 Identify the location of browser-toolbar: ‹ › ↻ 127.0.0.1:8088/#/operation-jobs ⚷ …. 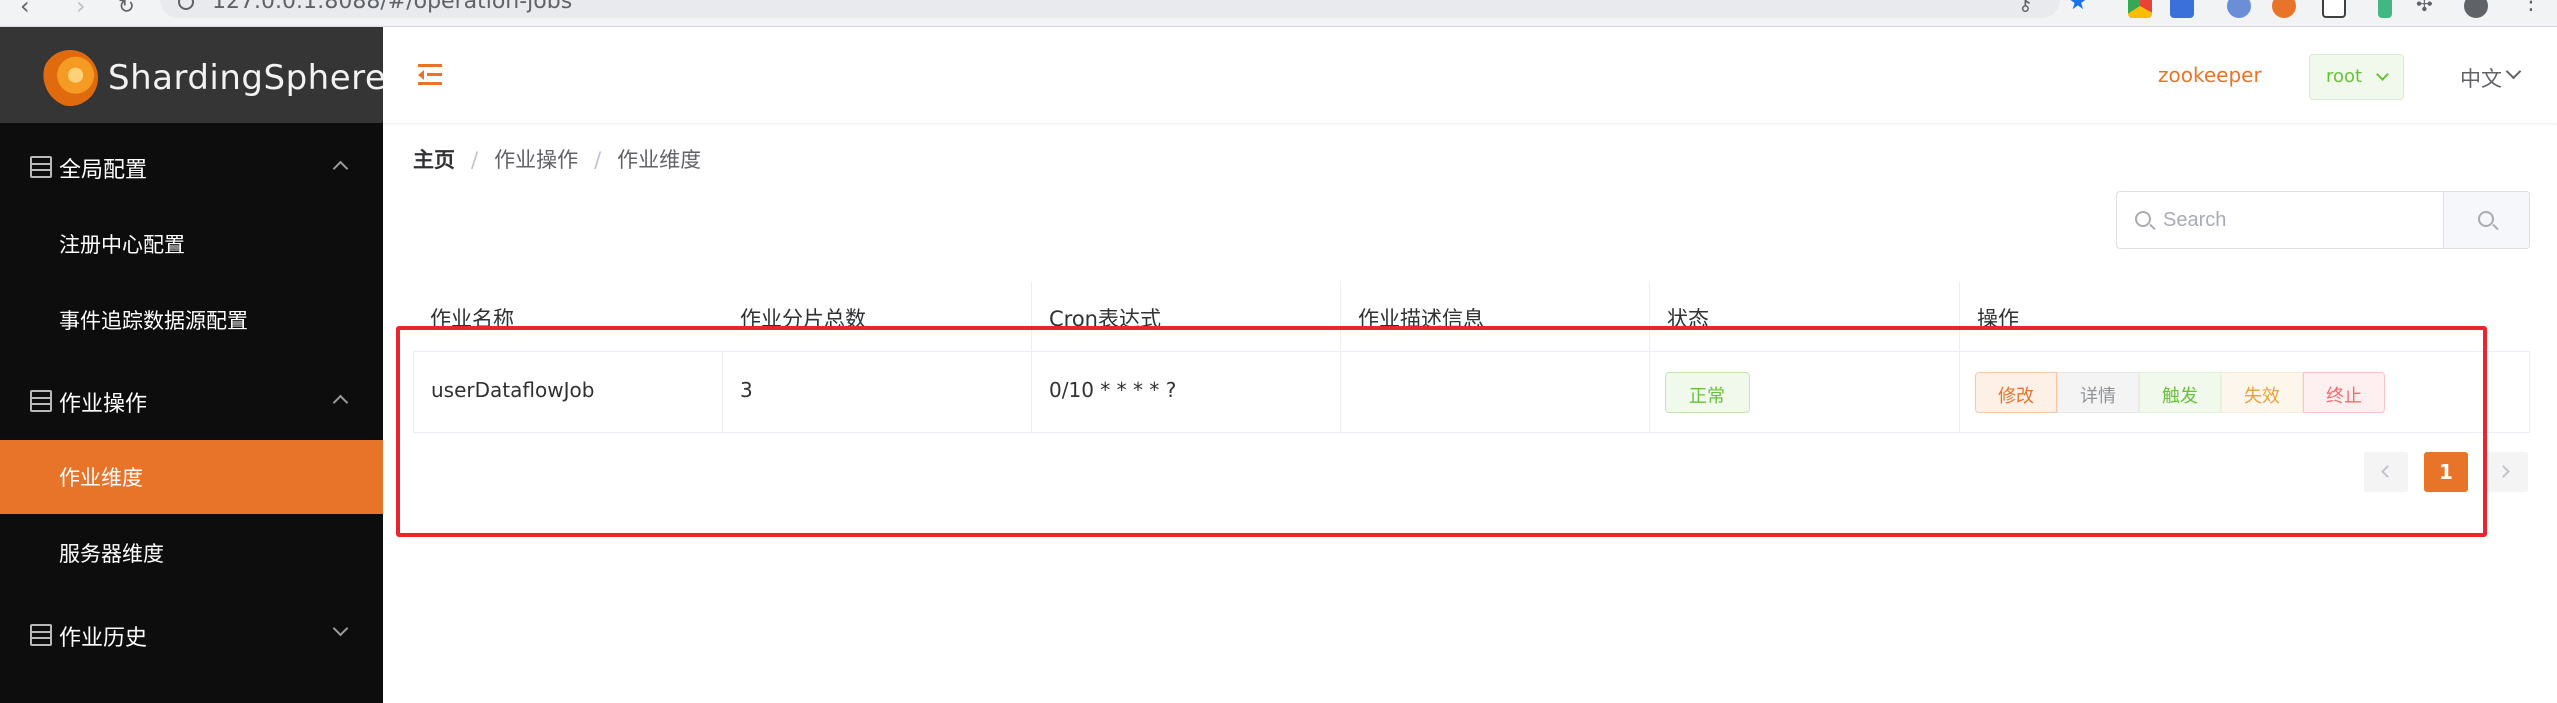
(1278, 13).